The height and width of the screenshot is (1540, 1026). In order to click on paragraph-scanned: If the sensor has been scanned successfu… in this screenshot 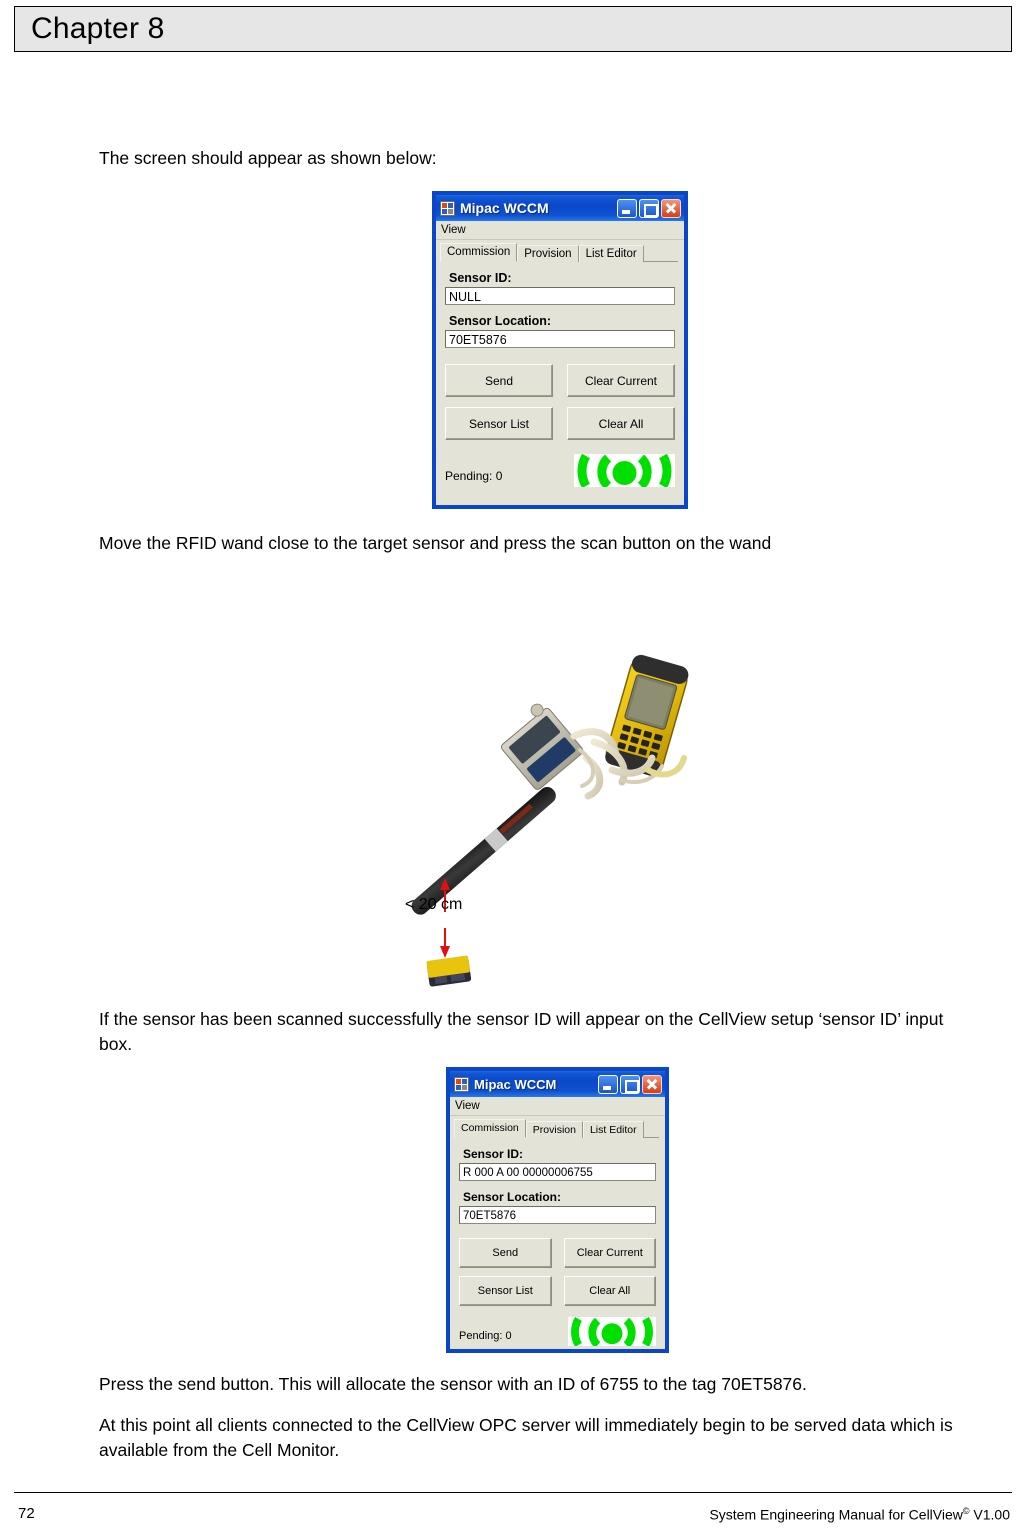, I will do `click(521, 1031)`.